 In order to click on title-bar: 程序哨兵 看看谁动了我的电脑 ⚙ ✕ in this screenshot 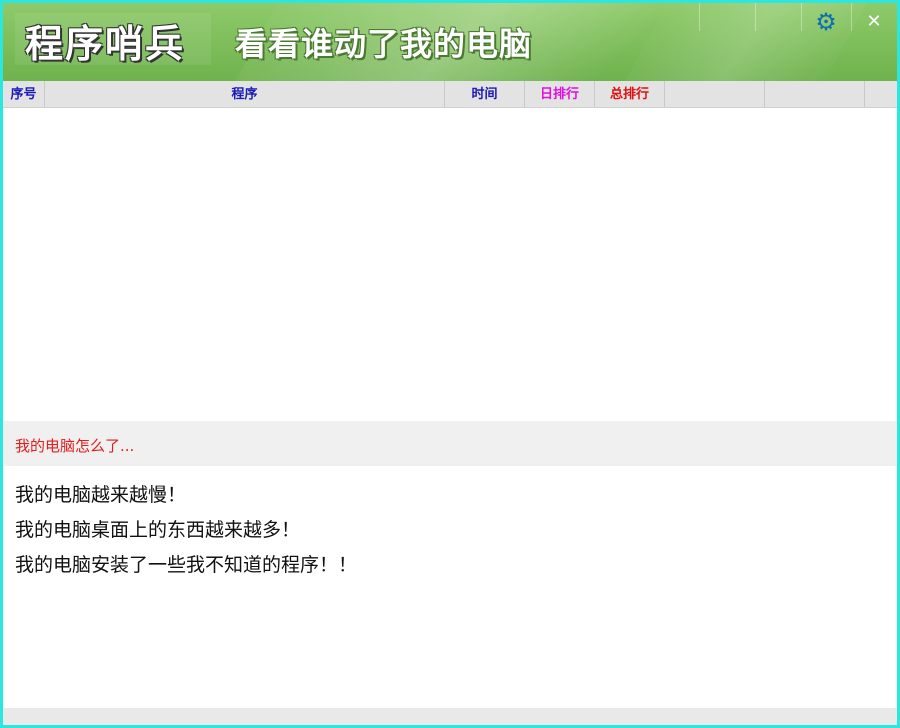, I will do `click(450, 42)`.